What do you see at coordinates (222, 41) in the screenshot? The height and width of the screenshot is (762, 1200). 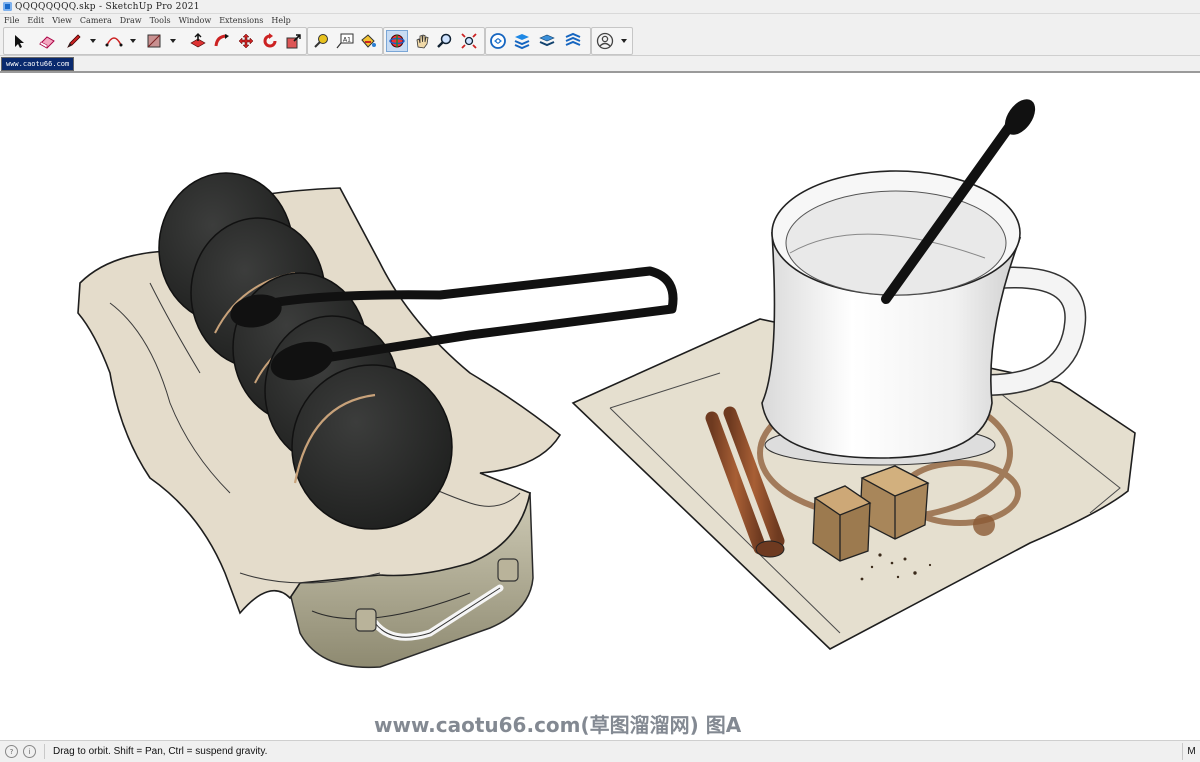 I see `follow-me-icon` at bounding box center [222, 41].